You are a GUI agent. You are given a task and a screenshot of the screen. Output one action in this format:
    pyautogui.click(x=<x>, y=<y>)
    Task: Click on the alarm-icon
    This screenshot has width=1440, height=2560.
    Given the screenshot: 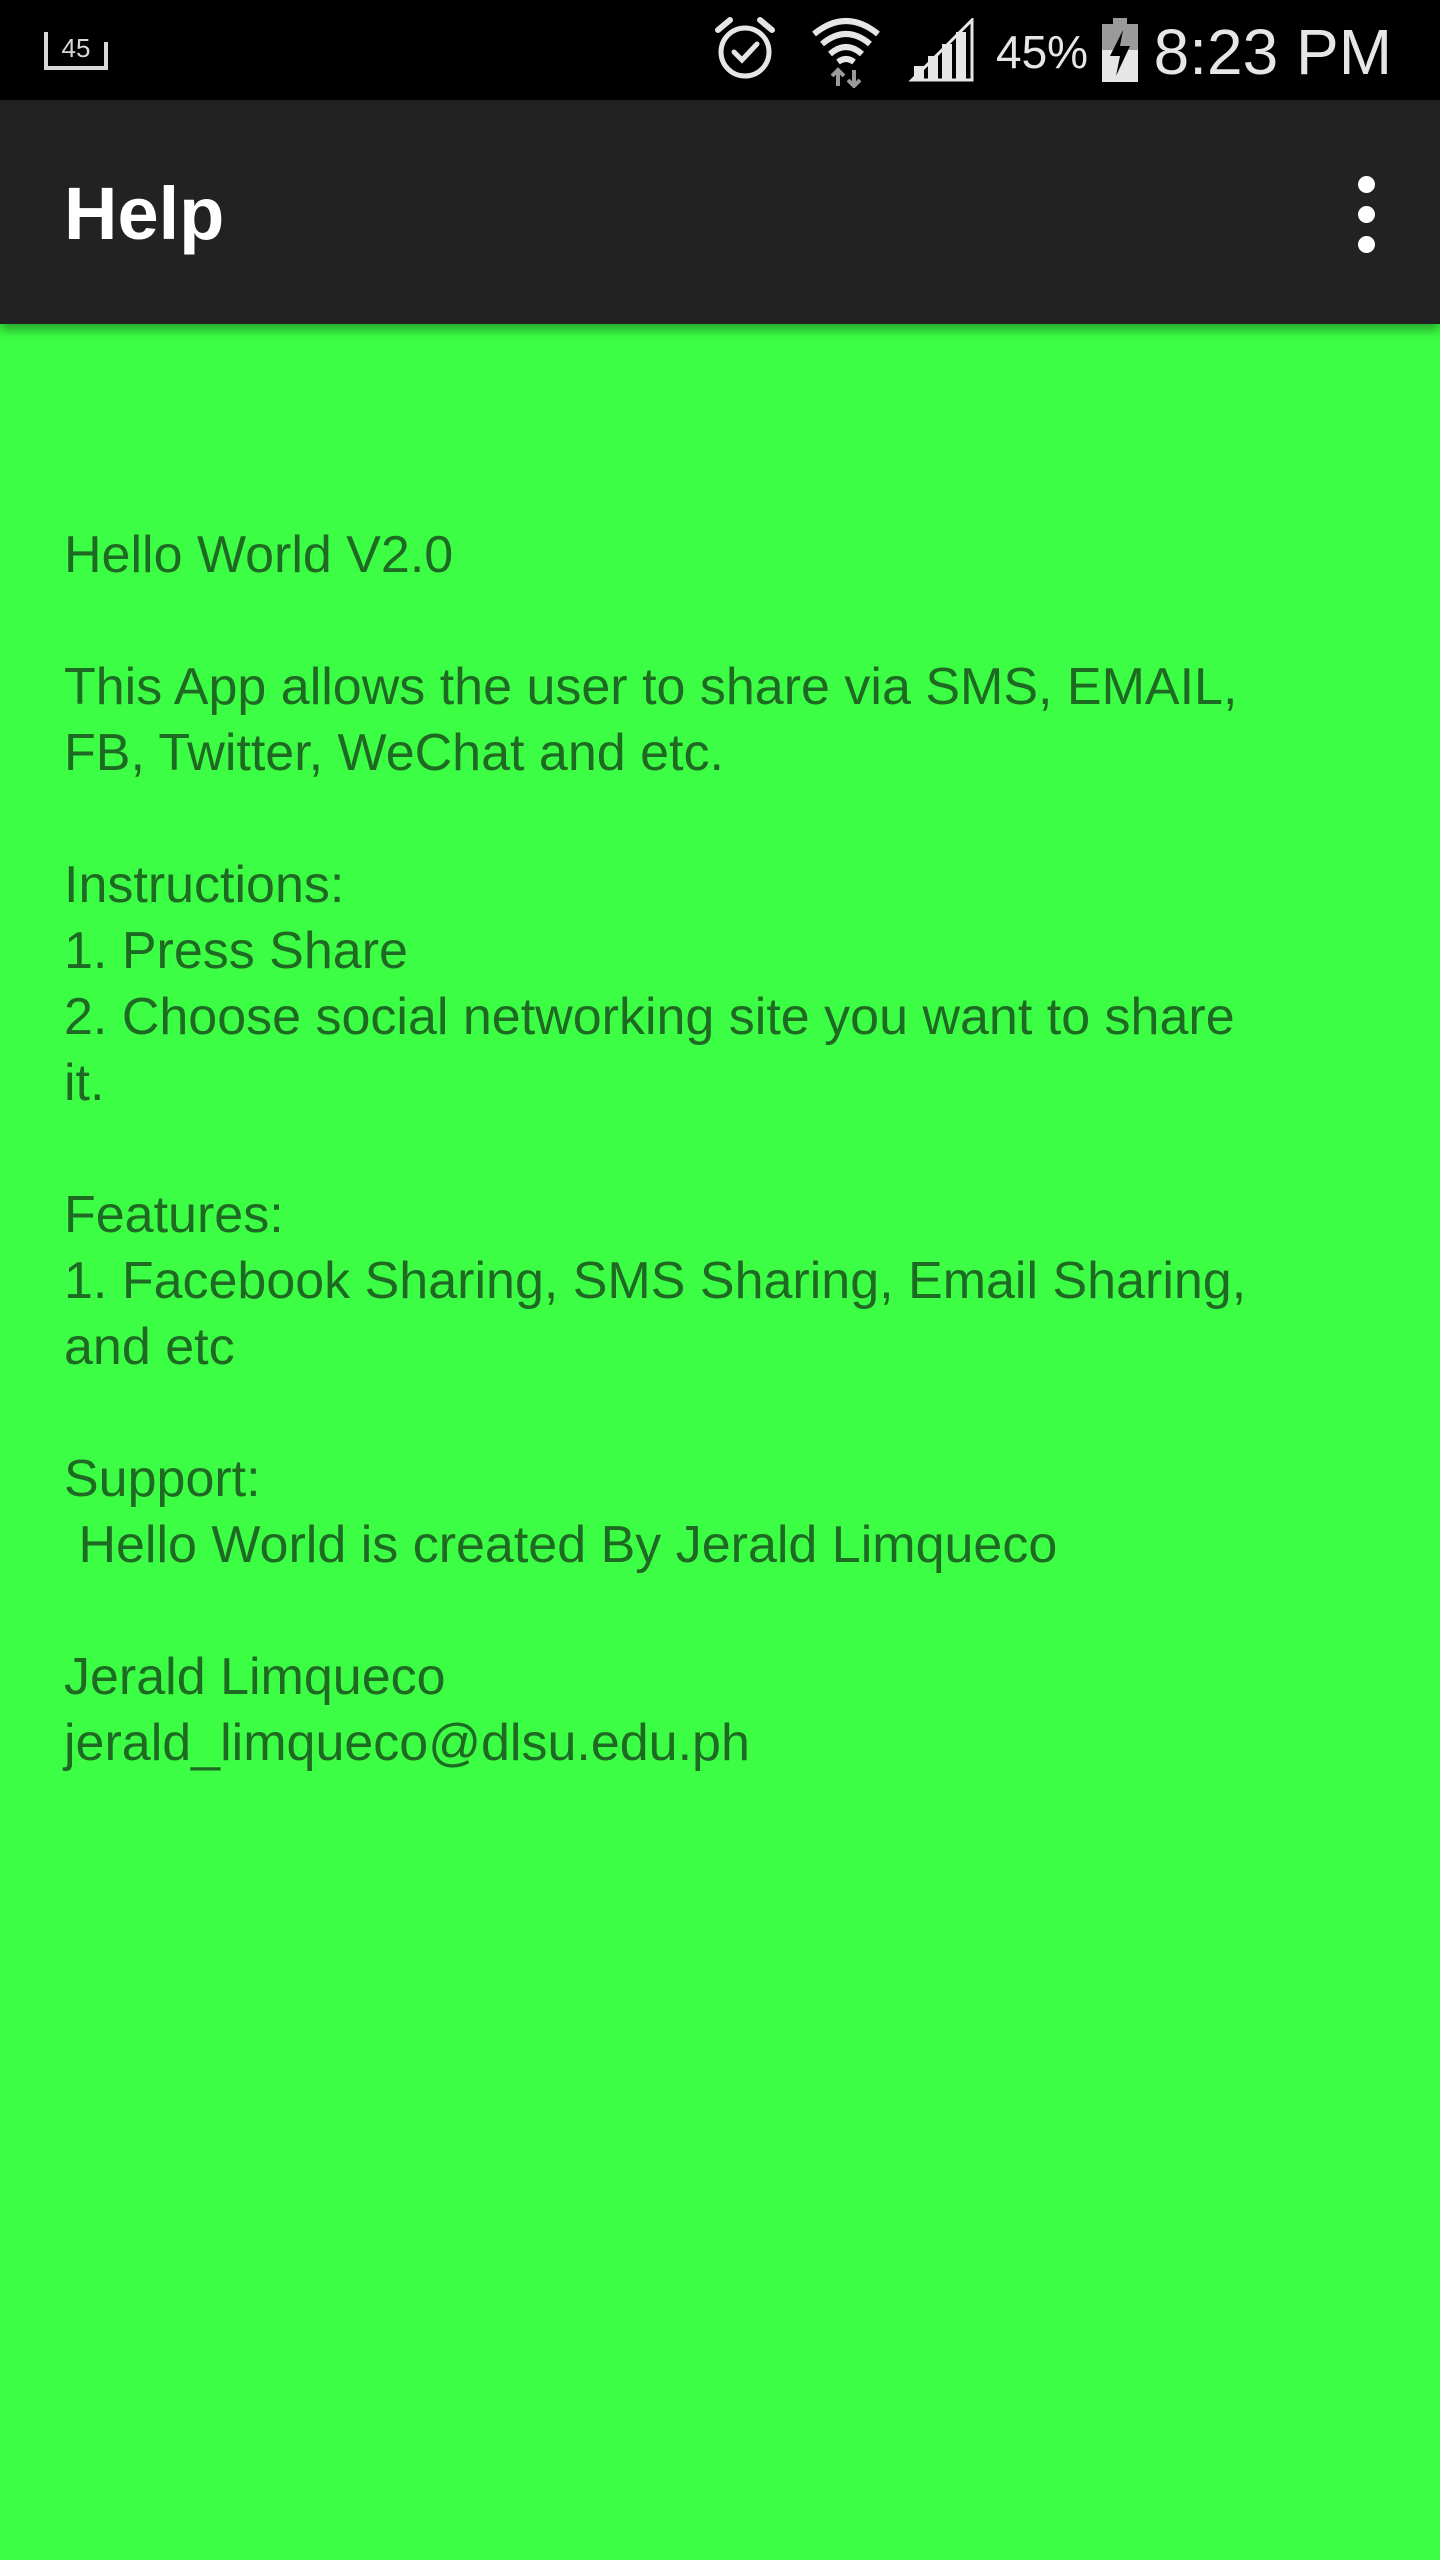 What is the action you would take?
    pyautogui.click(x=745, y=49)
    